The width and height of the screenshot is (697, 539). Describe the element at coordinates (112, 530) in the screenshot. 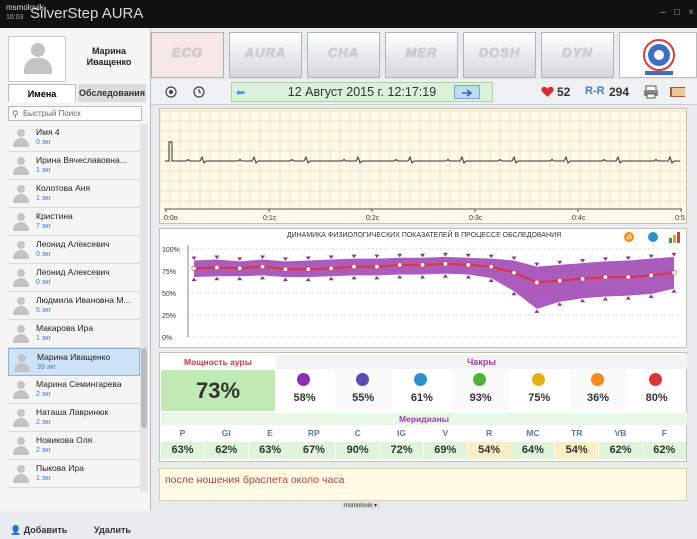

I see `delete-button: Удалить` at that location.